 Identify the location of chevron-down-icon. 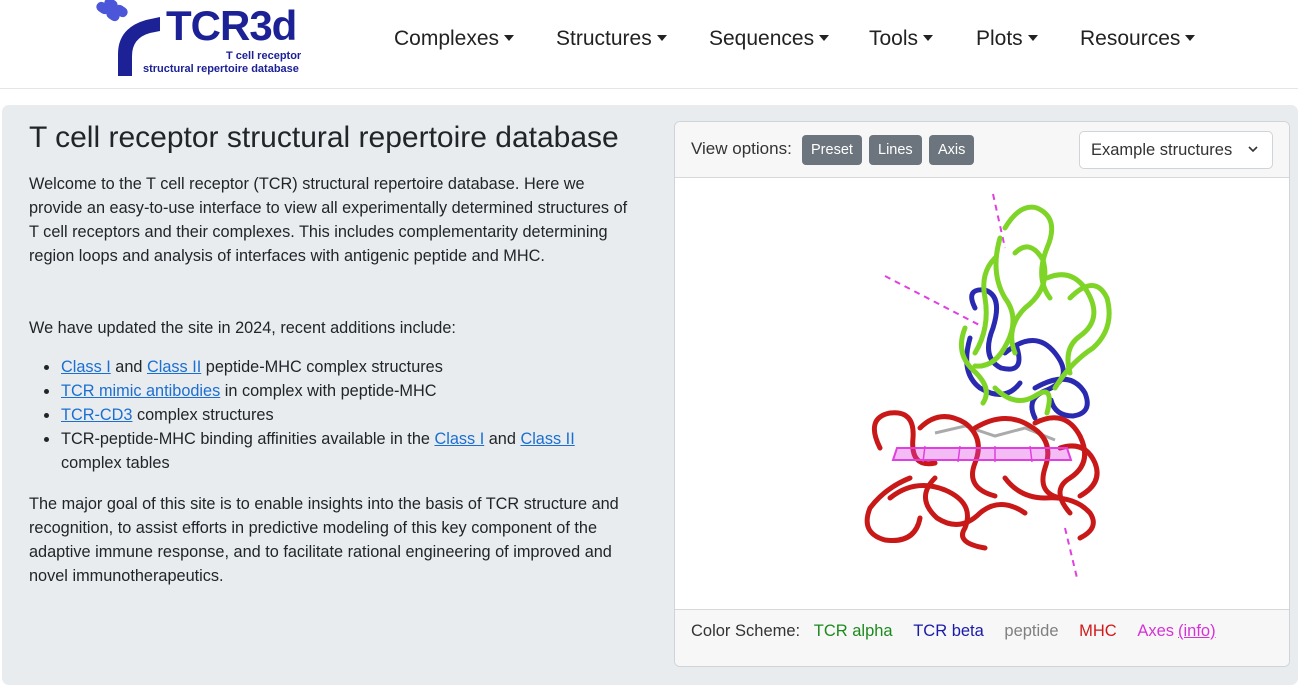
(1253, 149).